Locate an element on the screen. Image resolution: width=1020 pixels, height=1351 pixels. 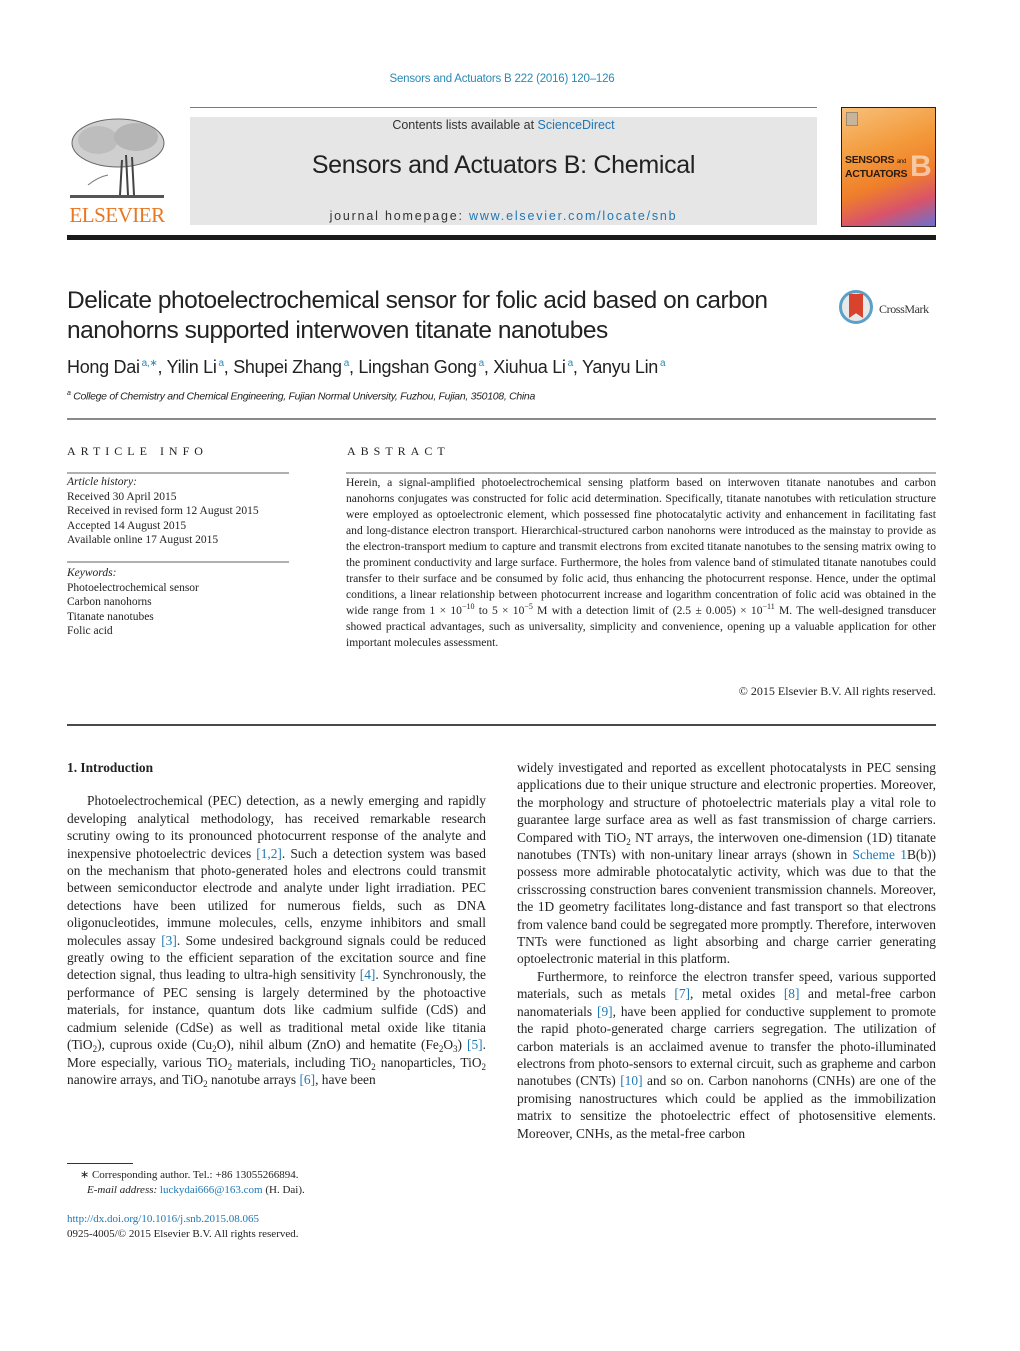
elsevier-logo: ELSEVIER is located at coordinates (117, 171).